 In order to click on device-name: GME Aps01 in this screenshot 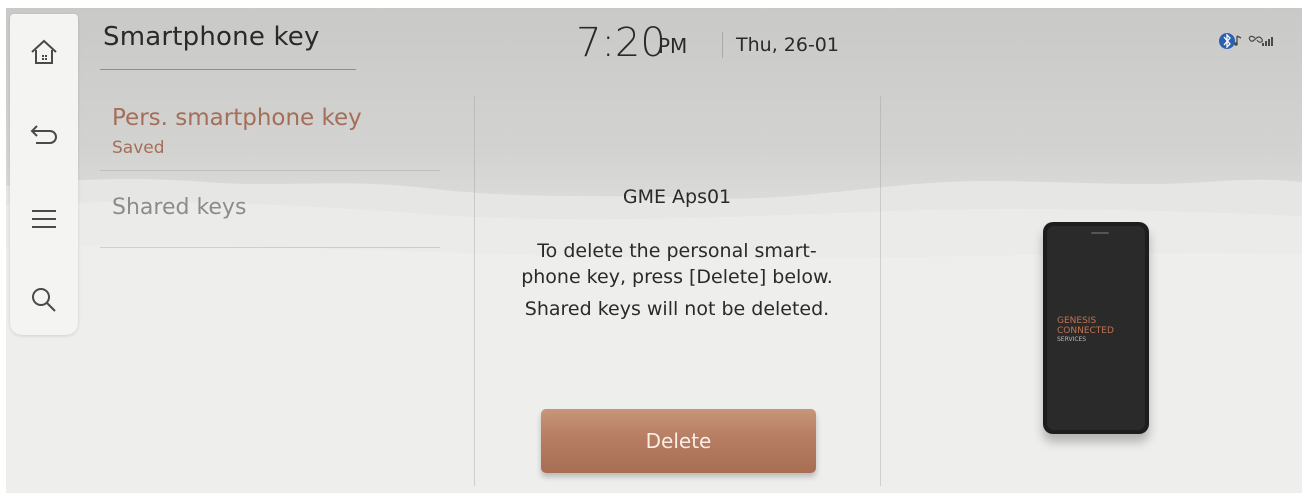, I will do `click(677, 197)`.